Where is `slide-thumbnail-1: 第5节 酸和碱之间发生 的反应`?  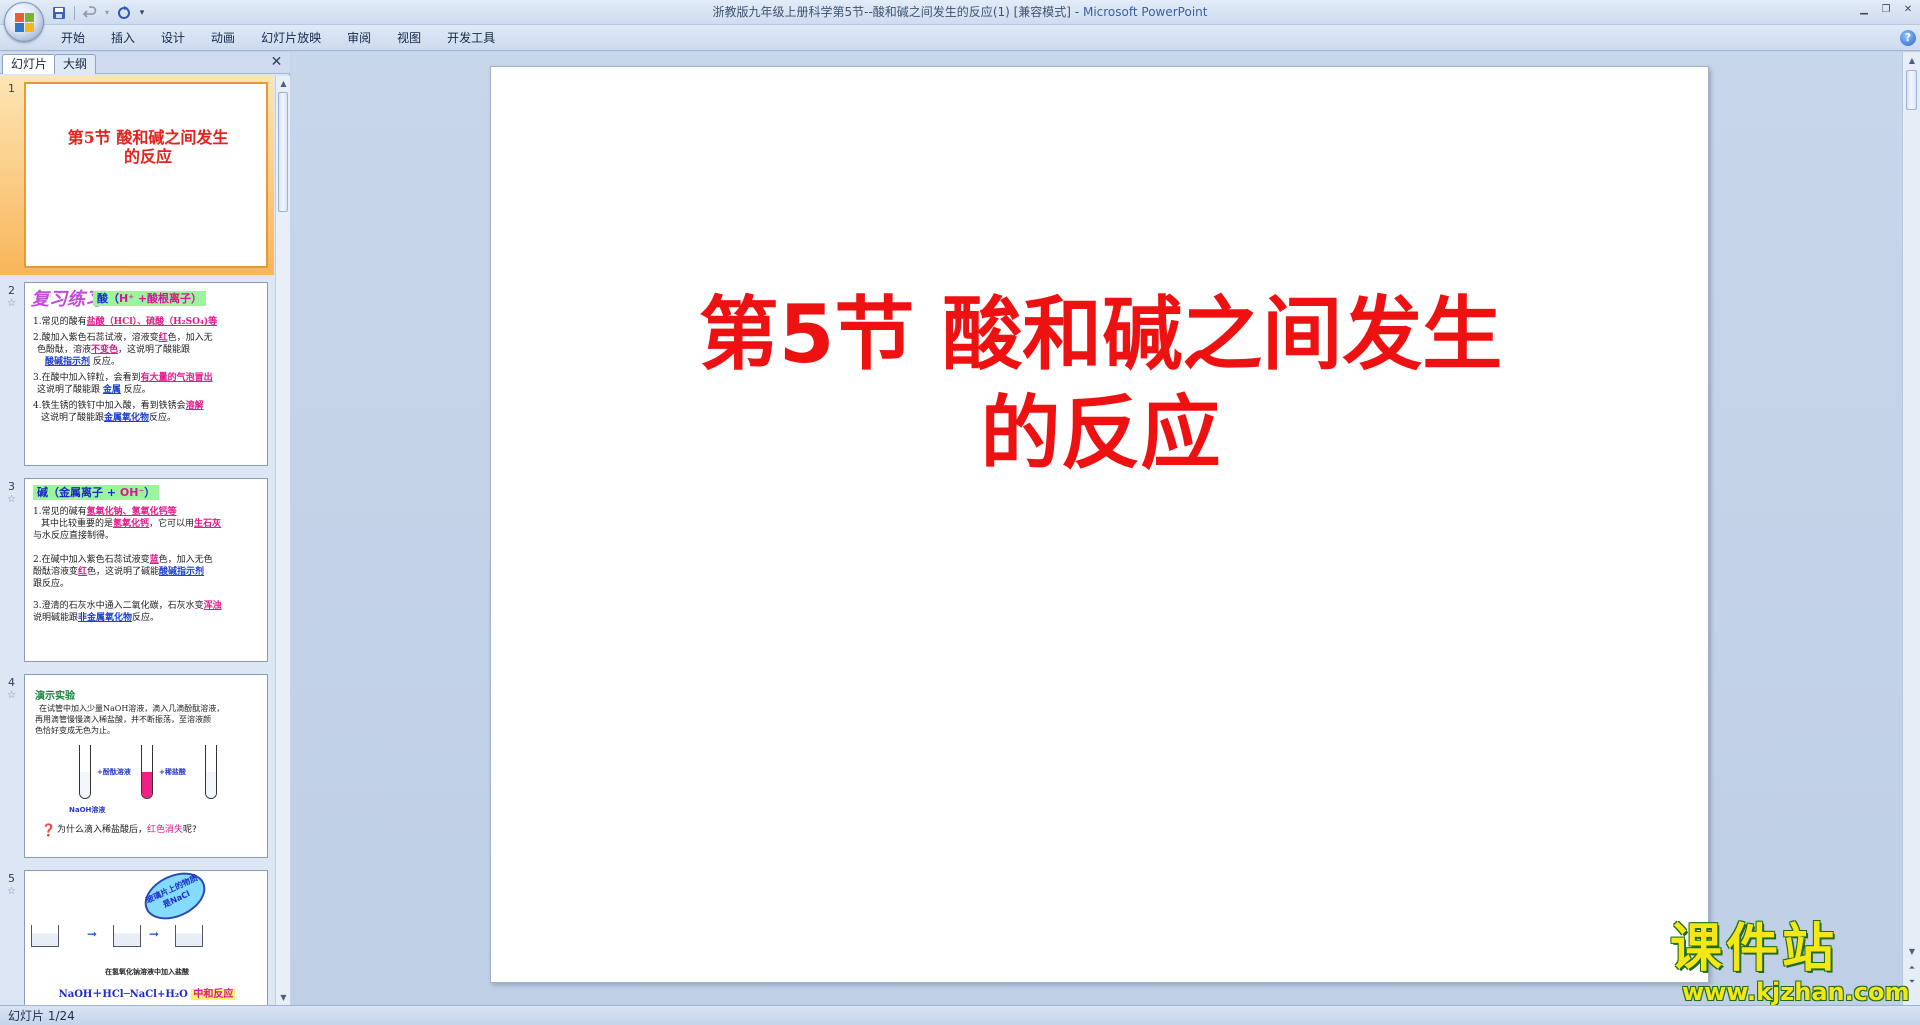 slide-thumbnail-1: 第5节 酸和碱之间发生 的反应 is located at coordinates (146, 175).